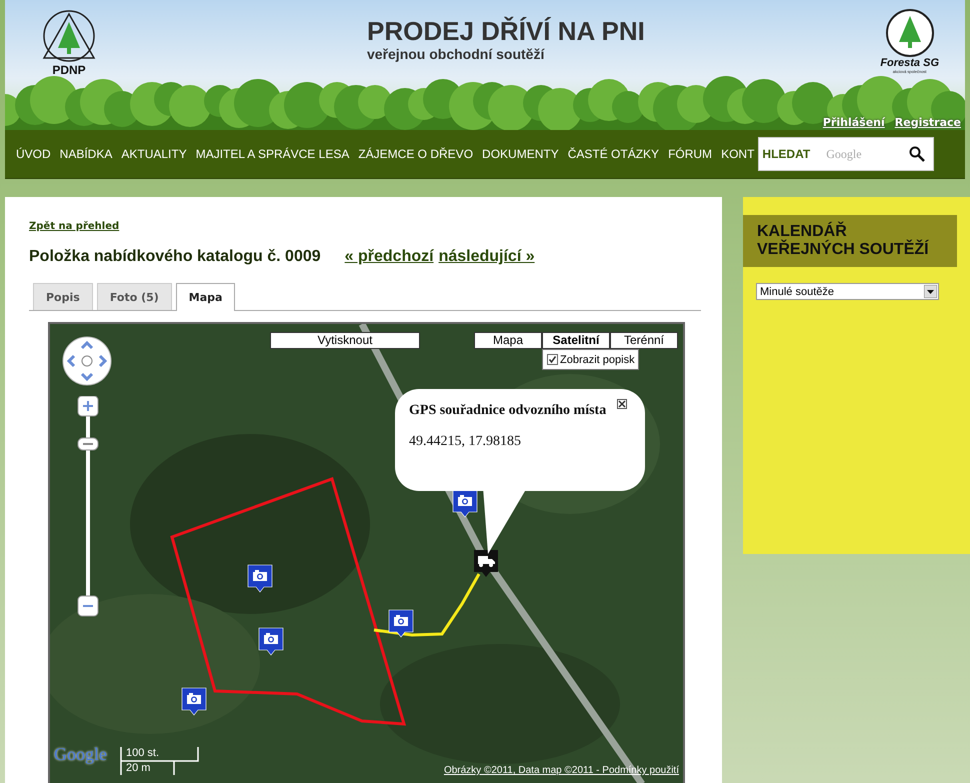  What do you see at coordinates (486, 563) in the screenshot?
I see `truck-marker-icon` at bounding box center [486, 563].